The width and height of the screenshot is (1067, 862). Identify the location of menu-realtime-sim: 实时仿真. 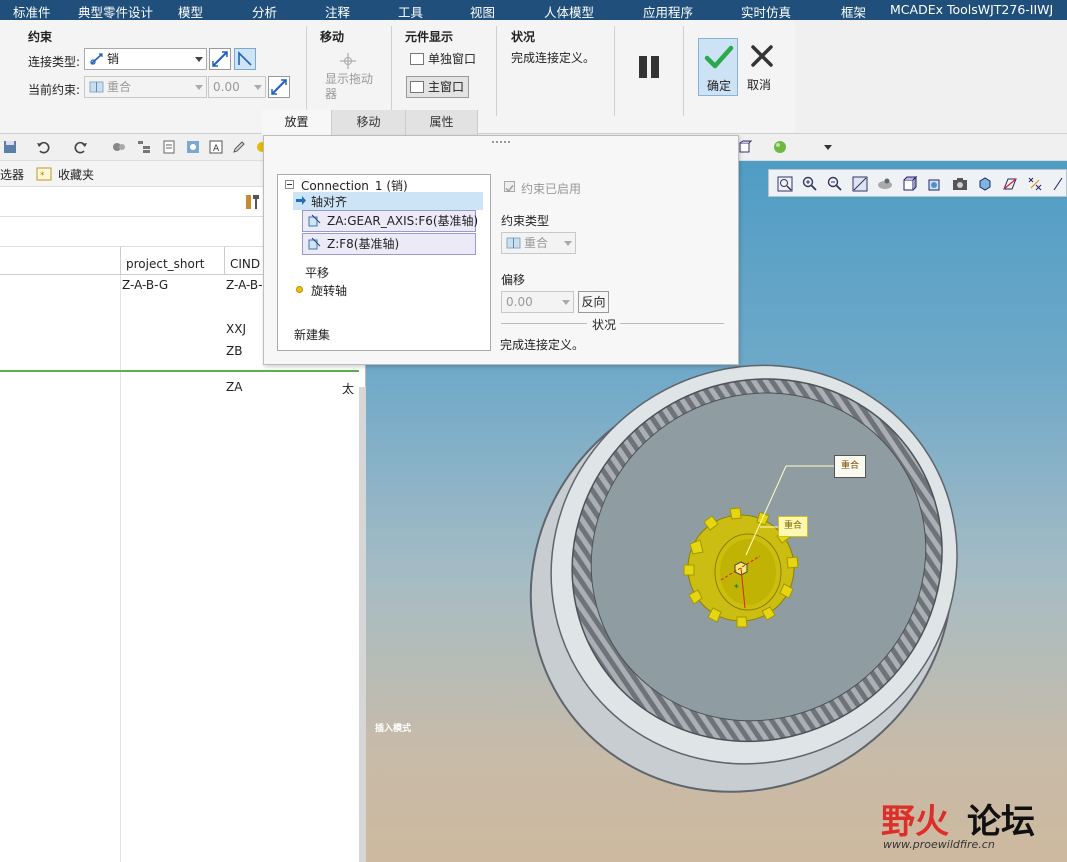
(766, 11).